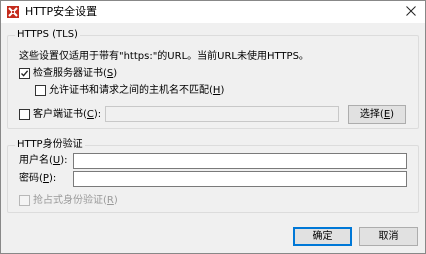 The height and width of the screenshot is (254, 426). I want to click on checkmark-icon, so click(25, 73).